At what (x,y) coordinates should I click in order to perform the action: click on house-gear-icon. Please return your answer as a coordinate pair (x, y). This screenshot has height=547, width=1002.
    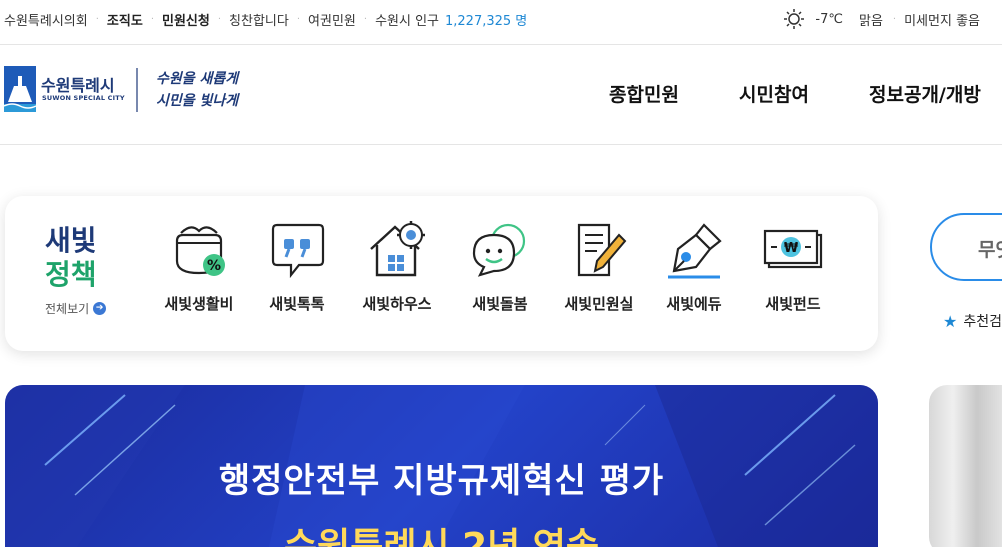
    Looking at the image, I should click on (397, 249).